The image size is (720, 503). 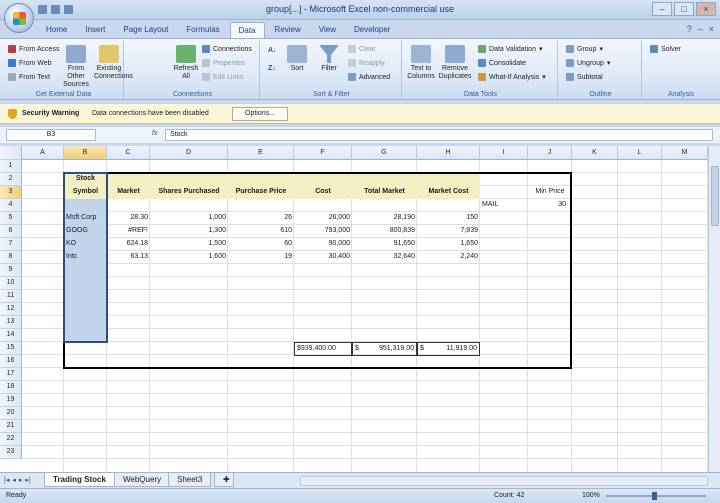 What do you see at coordinates (323, 218) in the screenshot?
I see `cell-f5: 26,000` at bounding box center [323, 218].